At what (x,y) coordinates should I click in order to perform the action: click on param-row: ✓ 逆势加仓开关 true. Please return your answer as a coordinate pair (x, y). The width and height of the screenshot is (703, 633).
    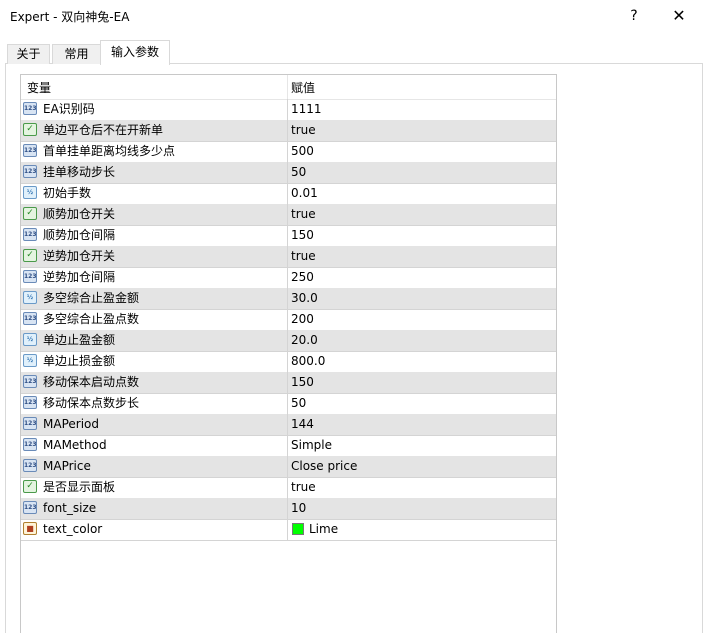
    Looking at the image, I should click on (288, 257).